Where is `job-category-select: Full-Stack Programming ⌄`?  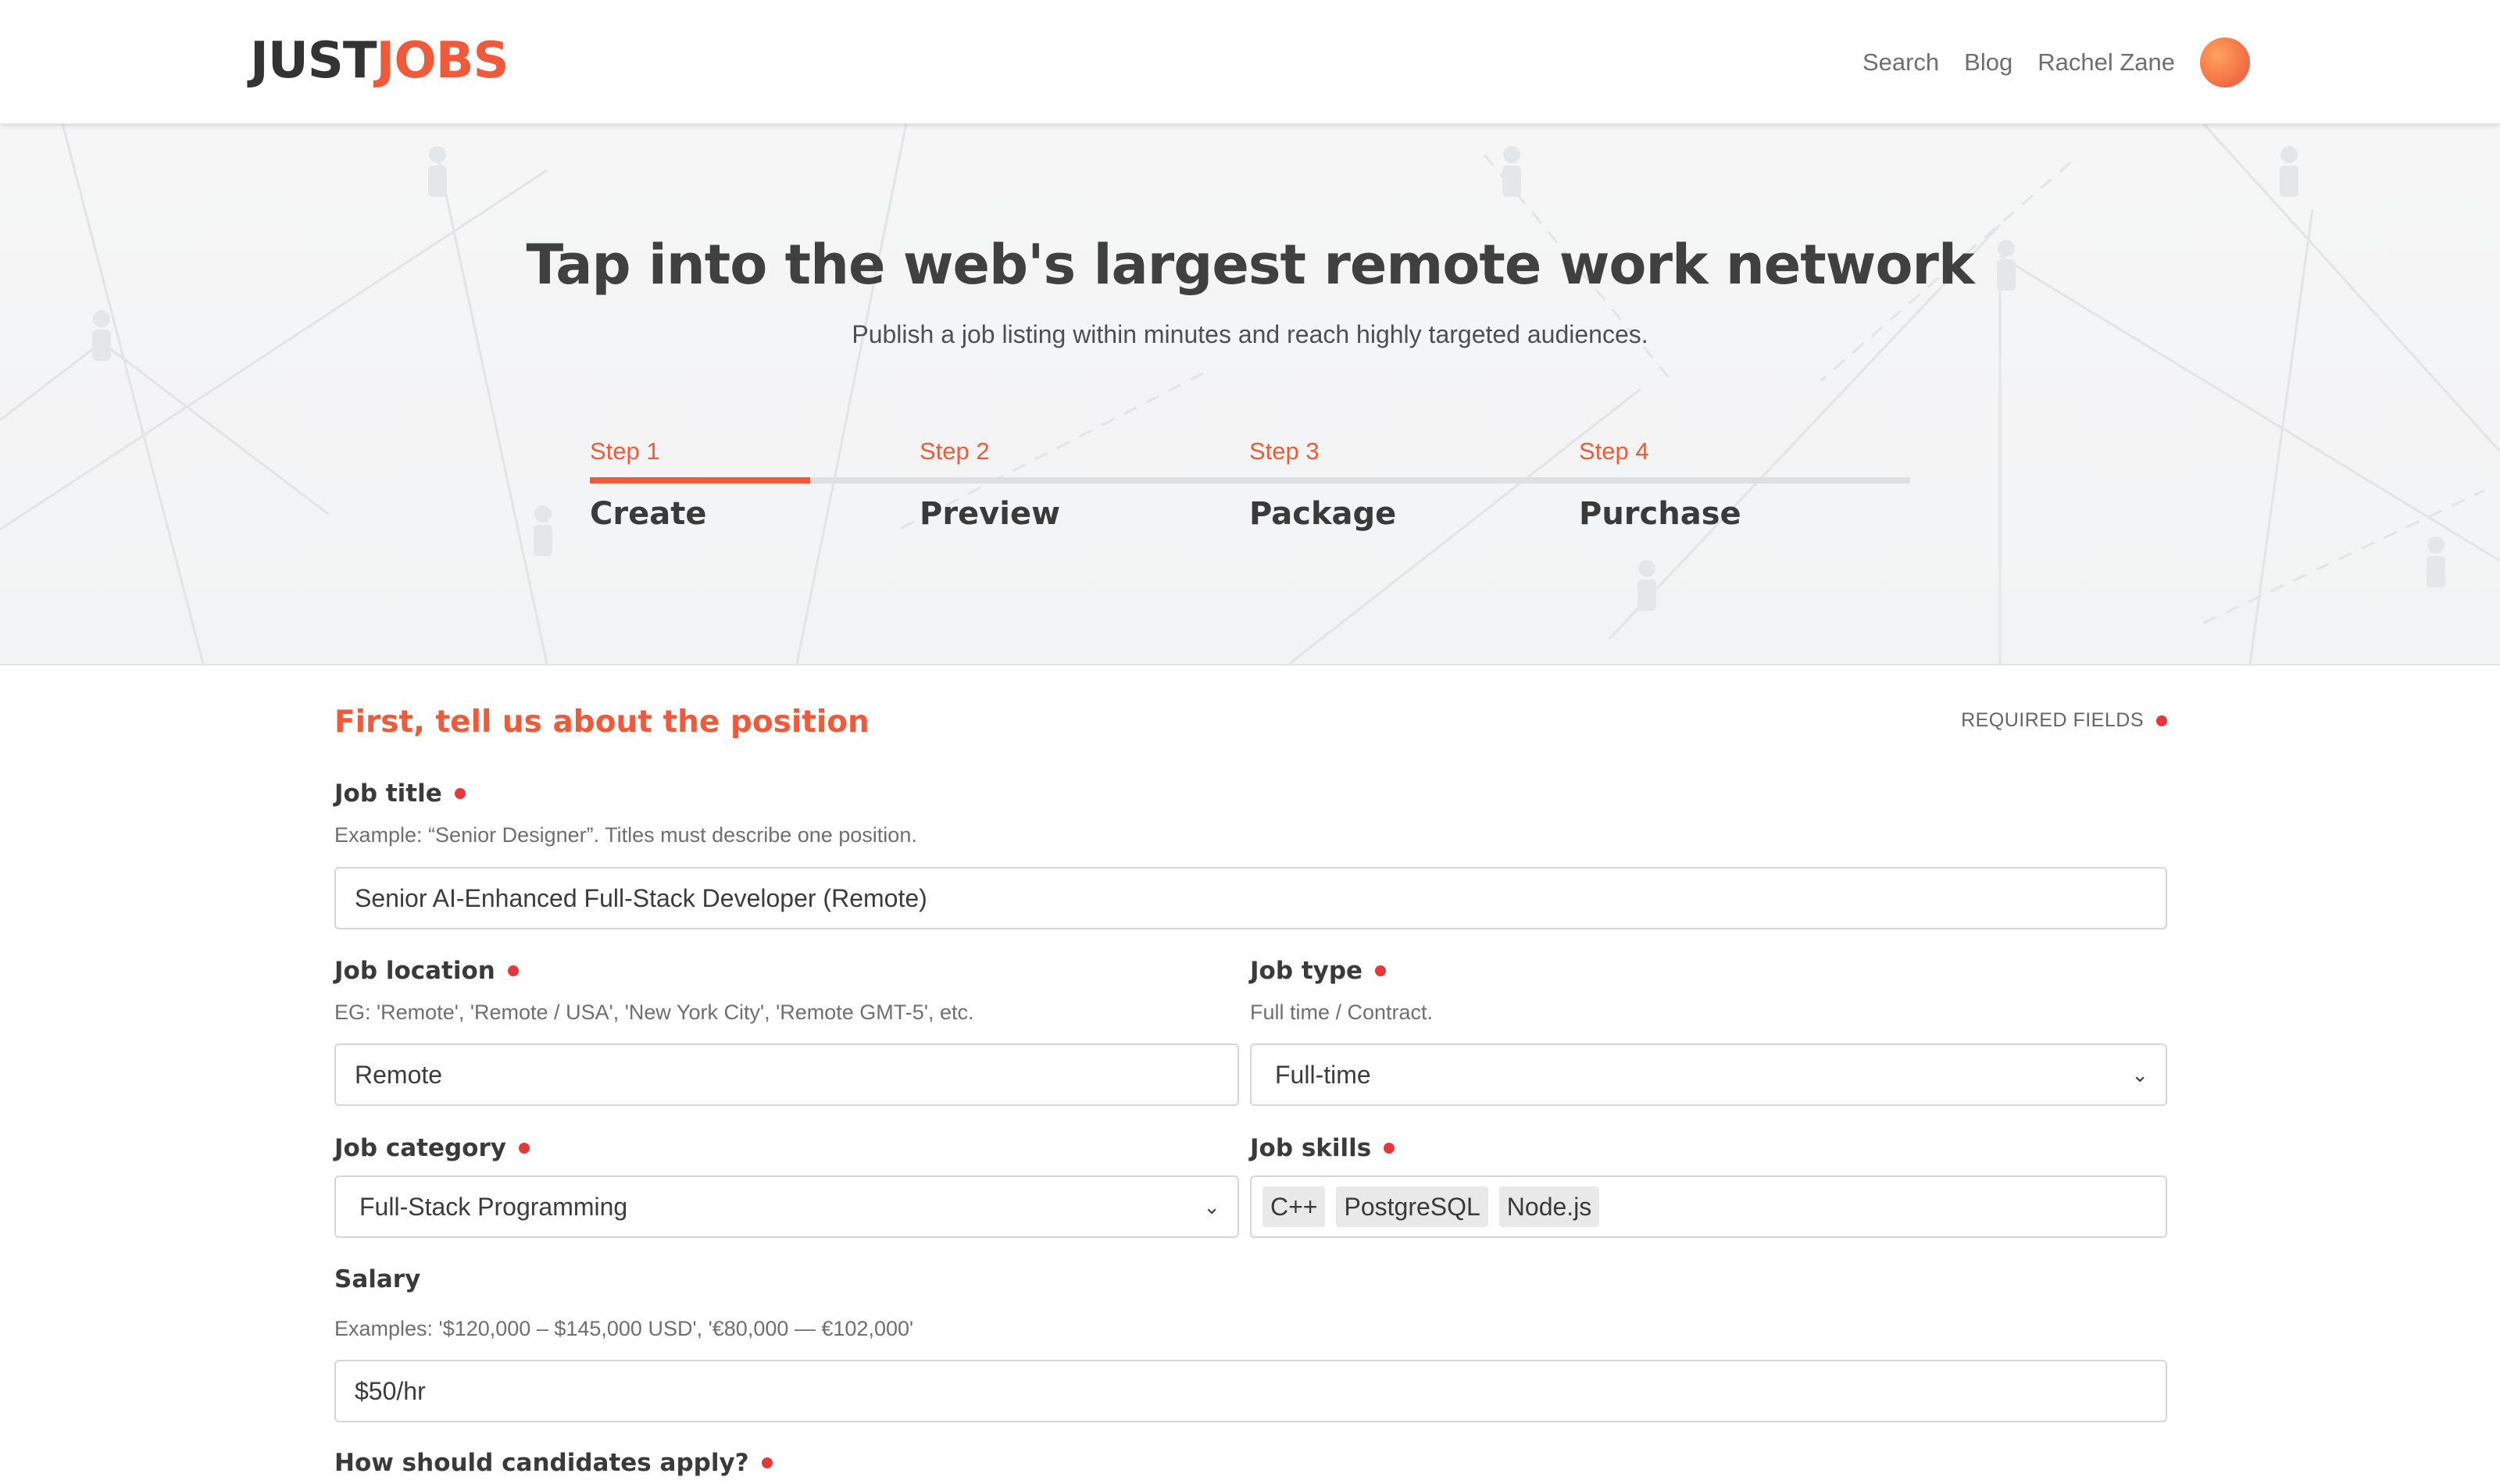
job-category-select: Full-Stack Programming ⌄ is located at coordinates (786, 1206).